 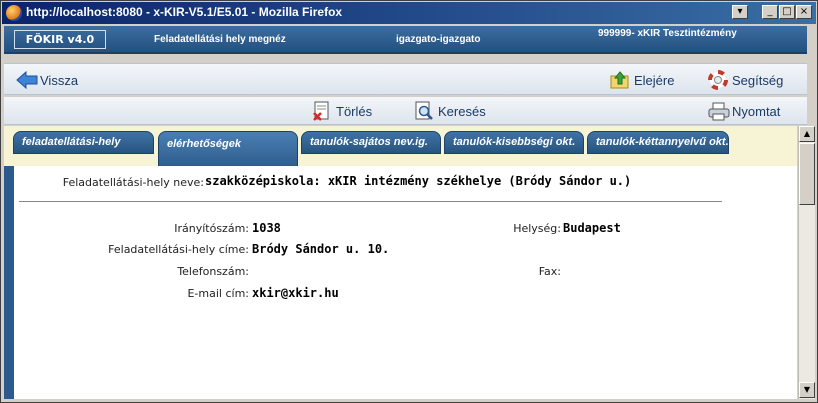 What do you see at coordinates (321, 249) in the screenshot?
I see `address-value: Bródy Sándor u. 10.` at bounding box center [321, 249].